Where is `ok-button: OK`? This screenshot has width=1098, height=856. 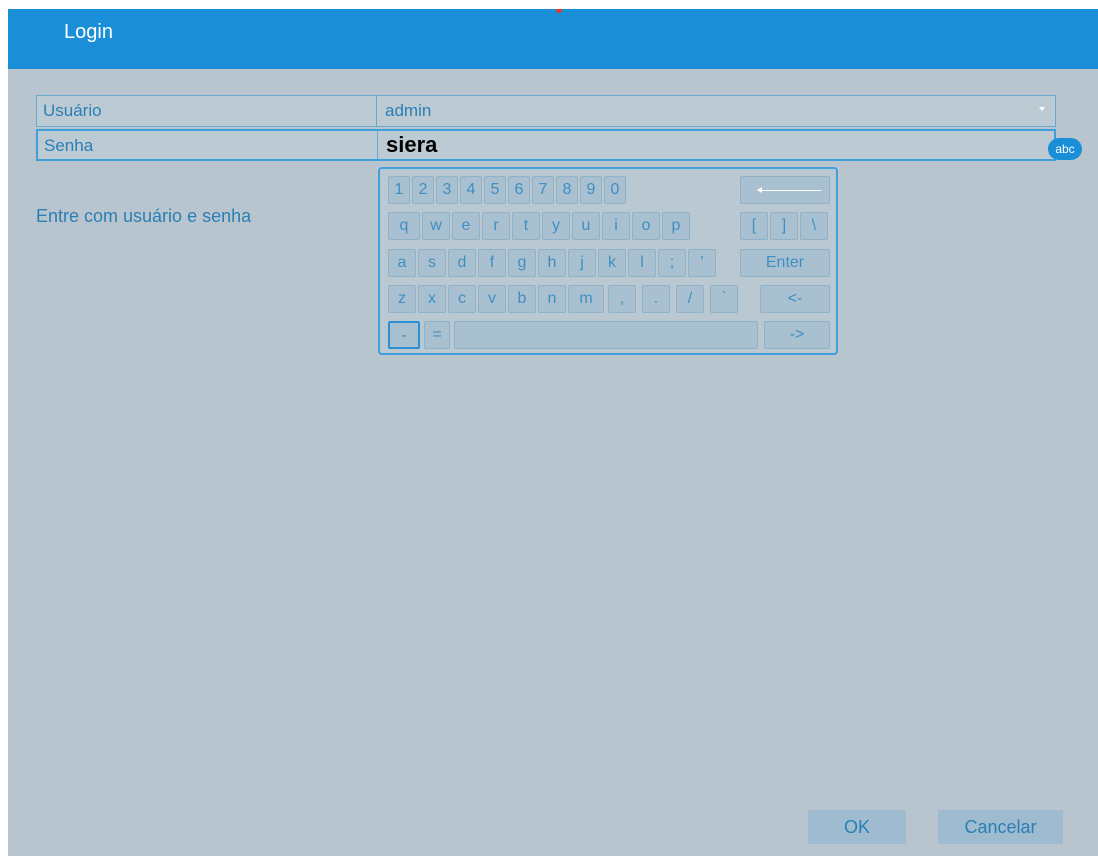
ok-button: OK is located at coordinates (857, 827).